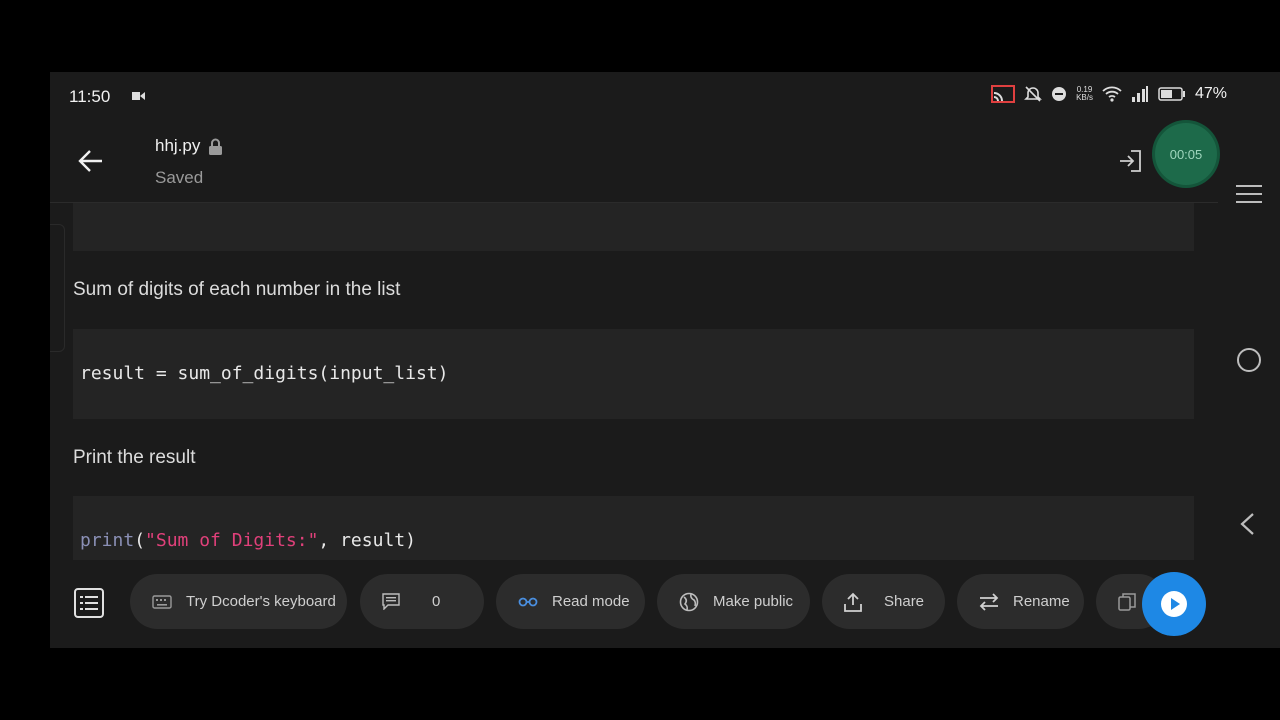 The width and height of the screenshot is (1280, 720). I want to click on keyboard-icon, so click(162, 601).